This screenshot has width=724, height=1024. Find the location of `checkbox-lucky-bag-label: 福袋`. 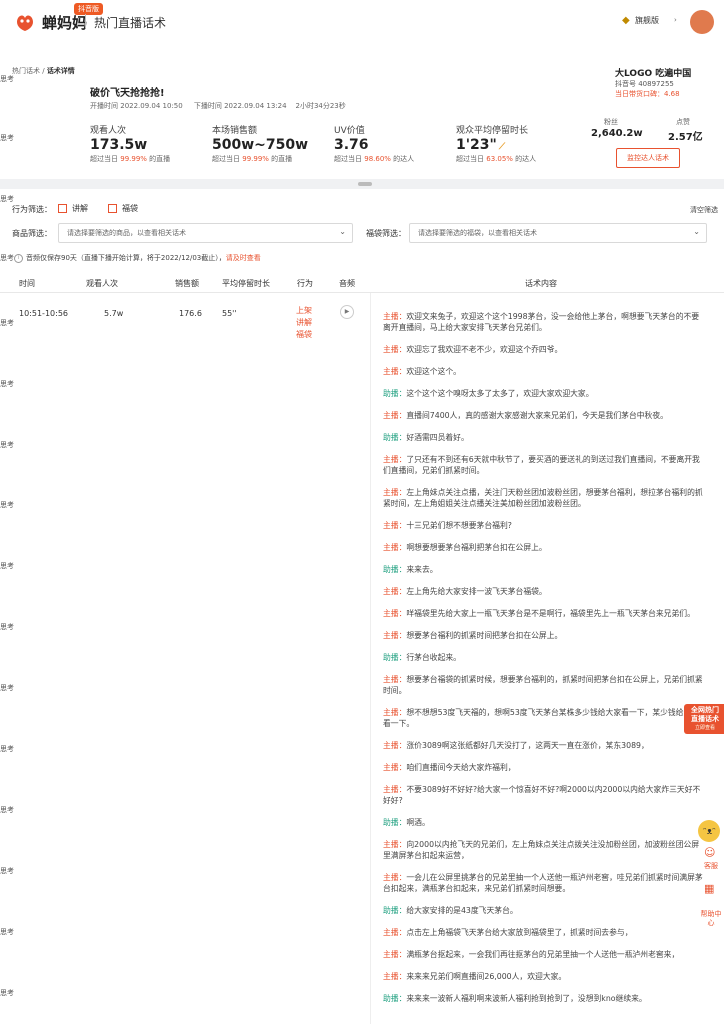

checkbox-lucky-bag-label: 福袋 is located at coordinates (130, 208).